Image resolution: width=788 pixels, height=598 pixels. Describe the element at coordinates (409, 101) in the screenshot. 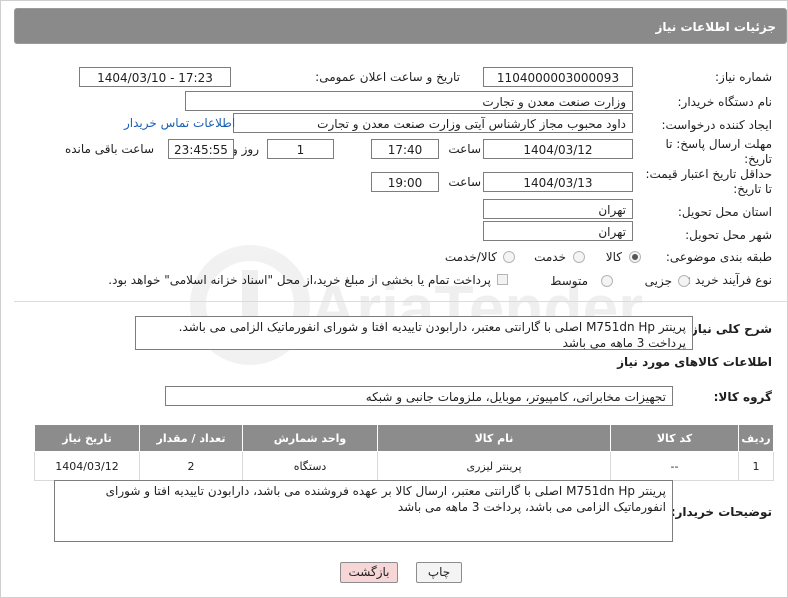

I see `buyer-field: وزارت صنعت معدن و تجارت` at that location.